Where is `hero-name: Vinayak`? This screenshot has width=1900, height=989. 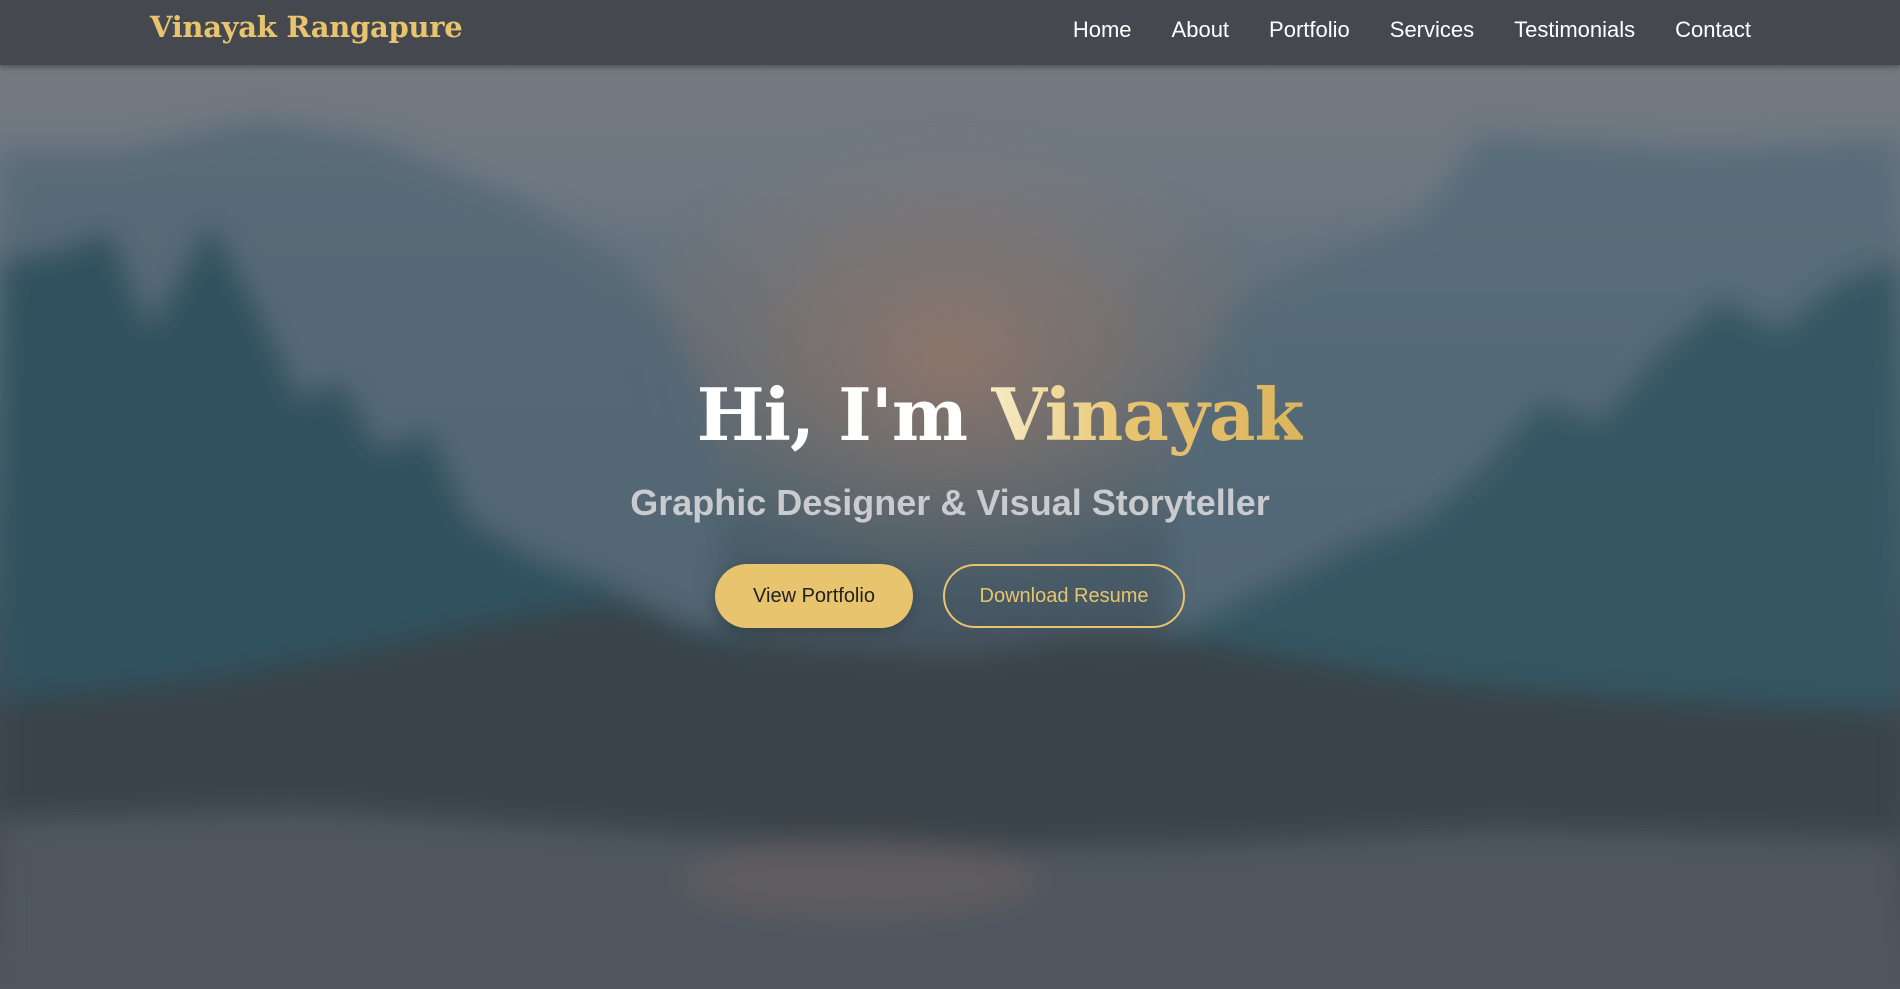
hero-name: Vinayak is located at coordinates (1147, 414).